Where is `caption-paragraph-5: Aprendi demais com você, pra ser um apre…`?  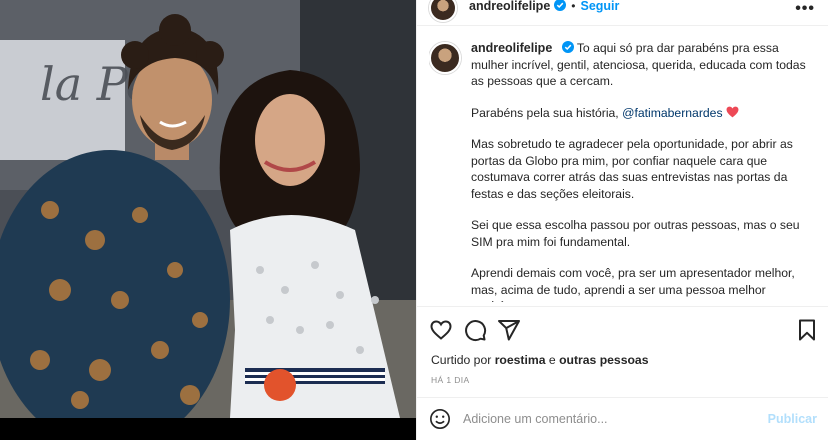 caption-paragraph-5: Aprendi demais com você, pra ser um apre… is located at coordinates (633, 284).